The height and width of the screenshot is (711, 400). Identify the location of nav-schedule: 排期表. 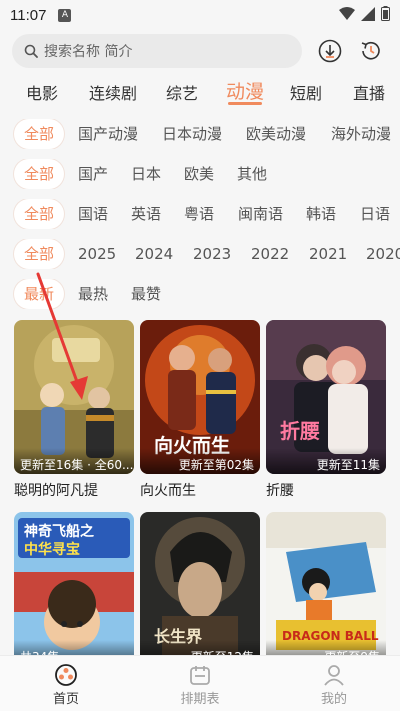
(200, 685).